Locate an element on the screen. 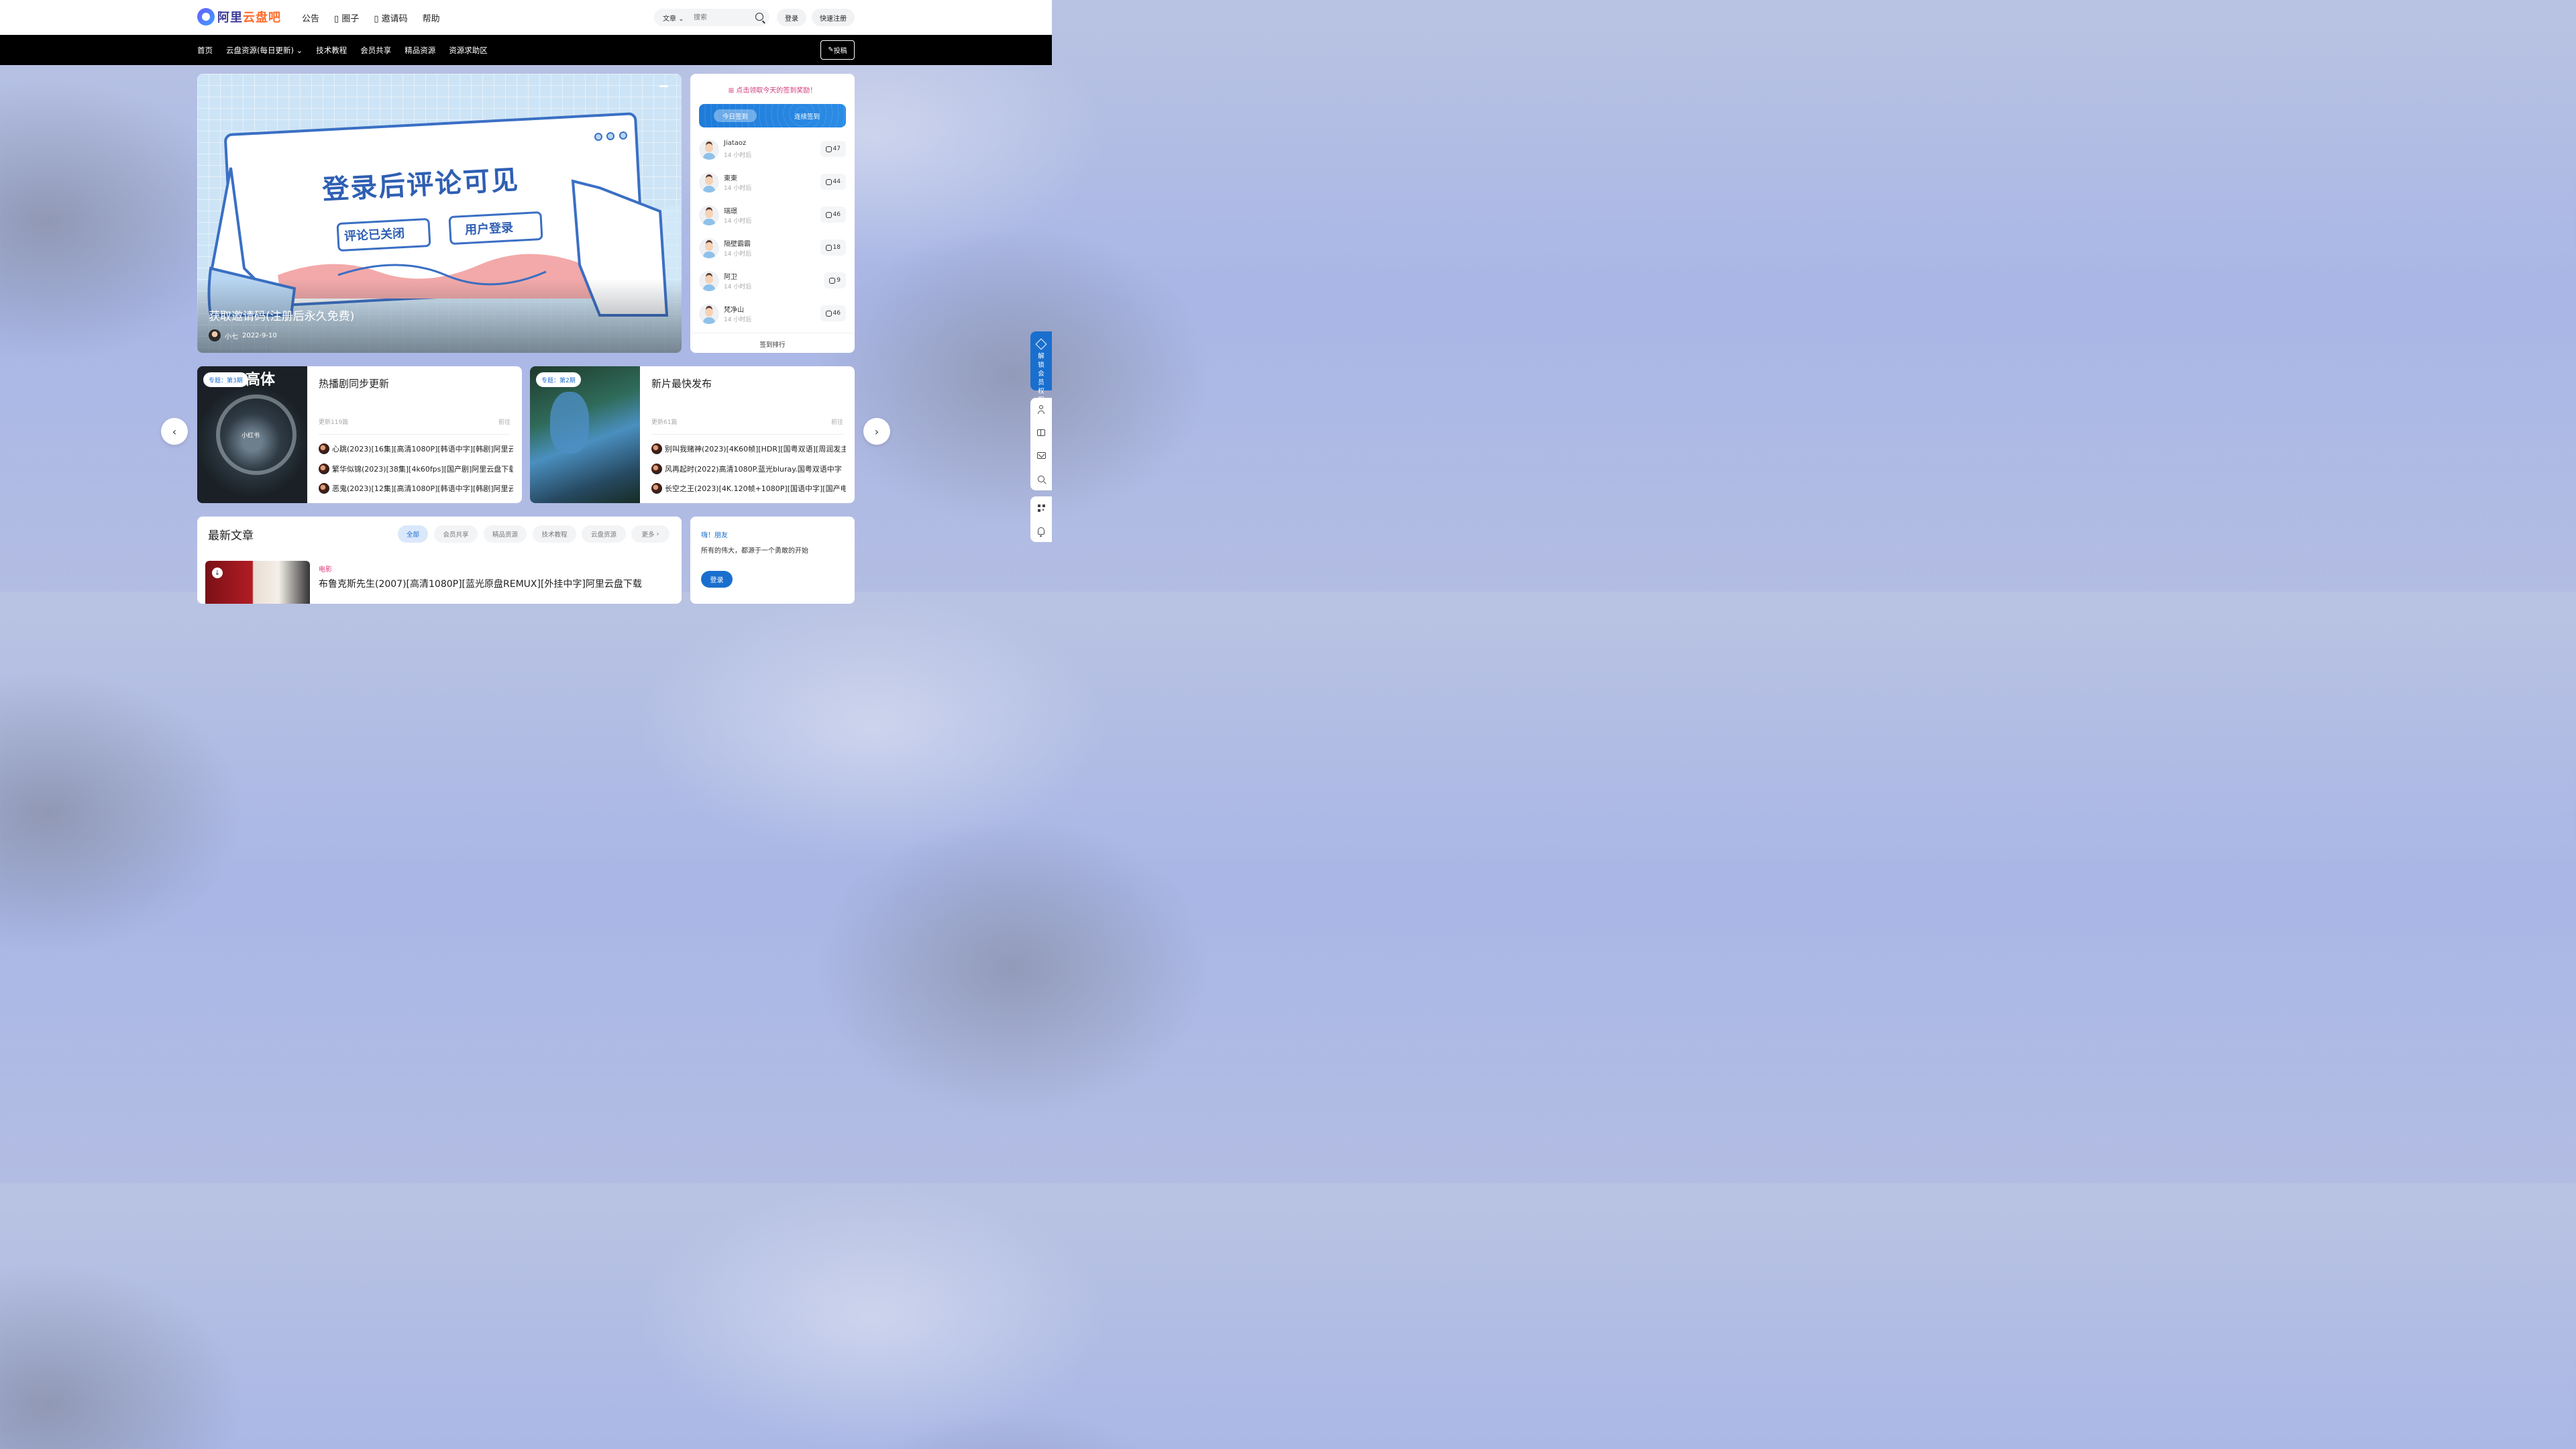 The height and width of the screenshot is (1449, 2576). signin-row: 阿卫 14 小时后 9 is located at coordinates (772, 281).